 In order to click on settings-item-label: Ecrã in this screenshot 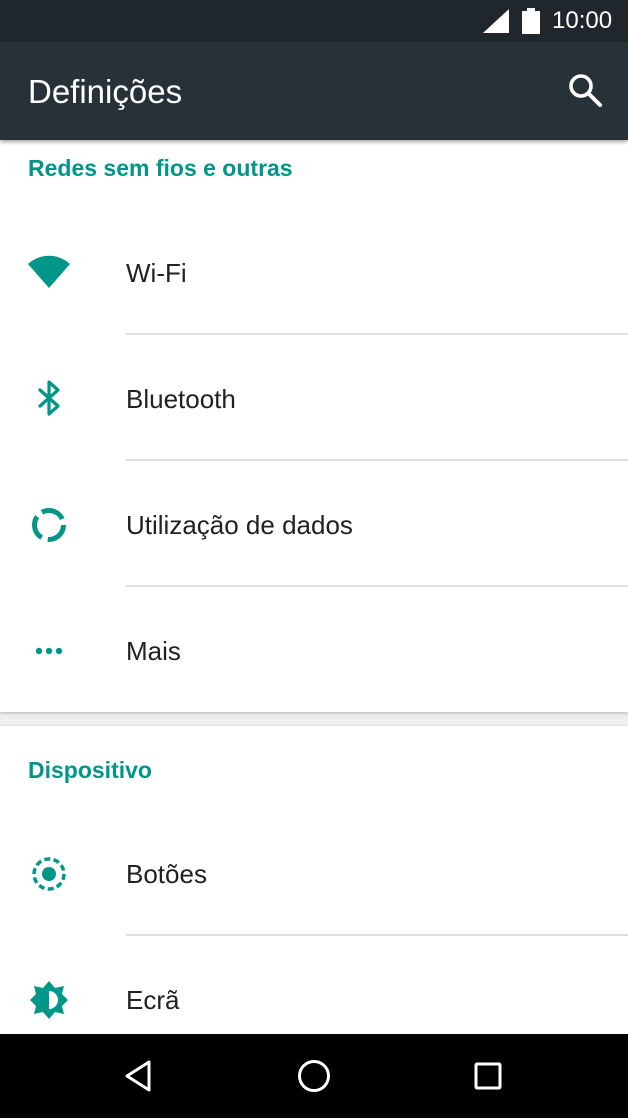, I will do `click(153, 1000)`.